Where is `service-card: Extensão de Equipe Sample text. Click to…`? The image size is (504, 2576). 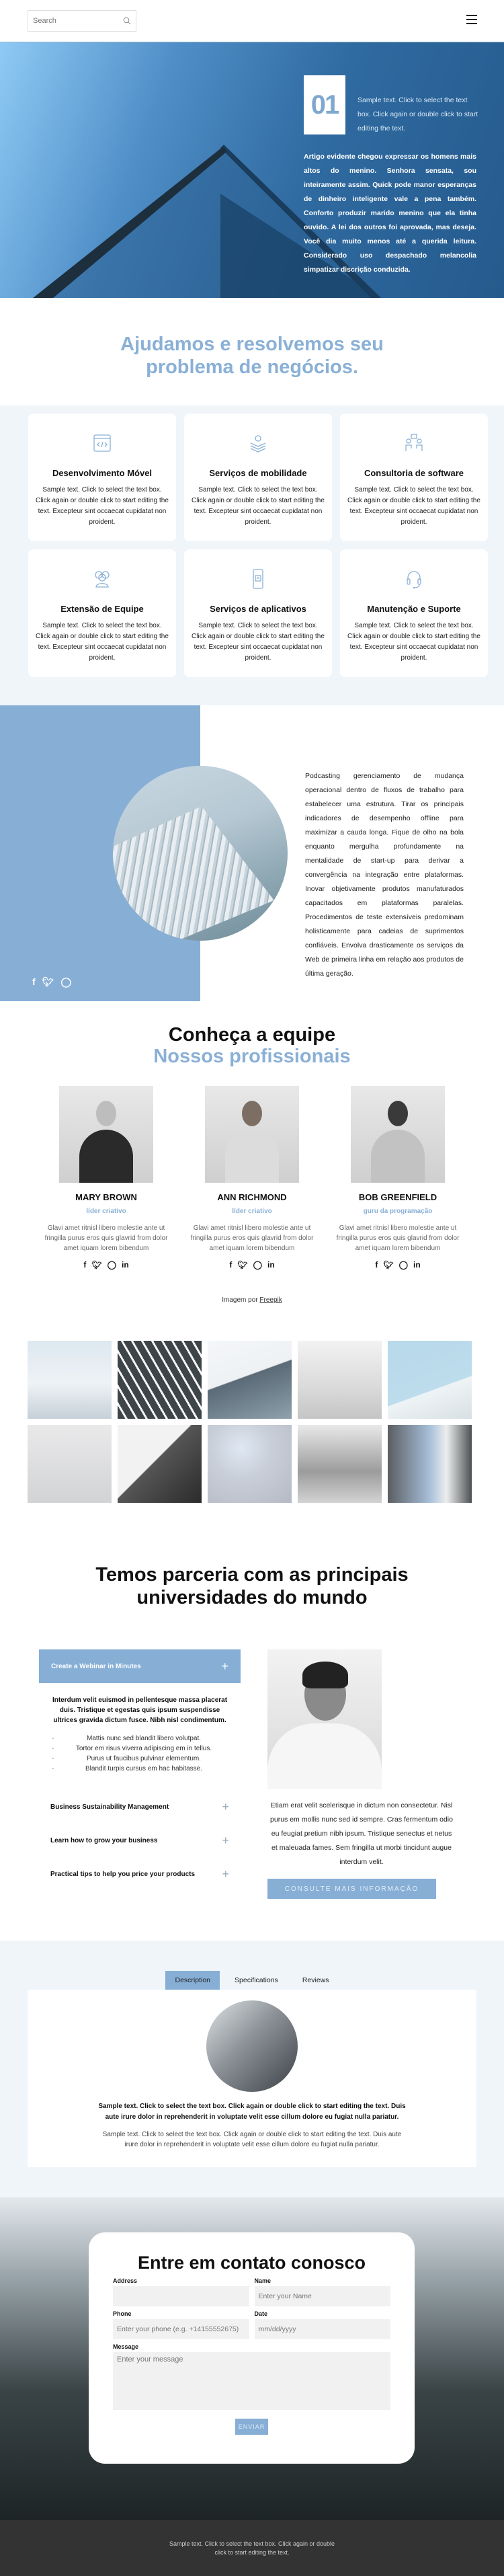
service-card: Extensão de Equipe Sample text. Click to… is located at coordinates (102, 613).